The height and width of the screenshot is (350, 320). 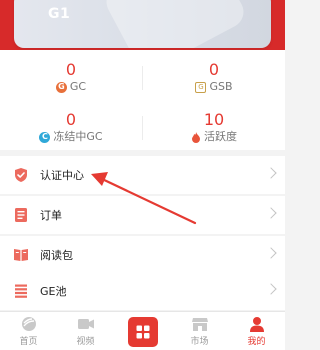 I want to click on menu-item-label: 认证中心, so click(x=62, y=175).